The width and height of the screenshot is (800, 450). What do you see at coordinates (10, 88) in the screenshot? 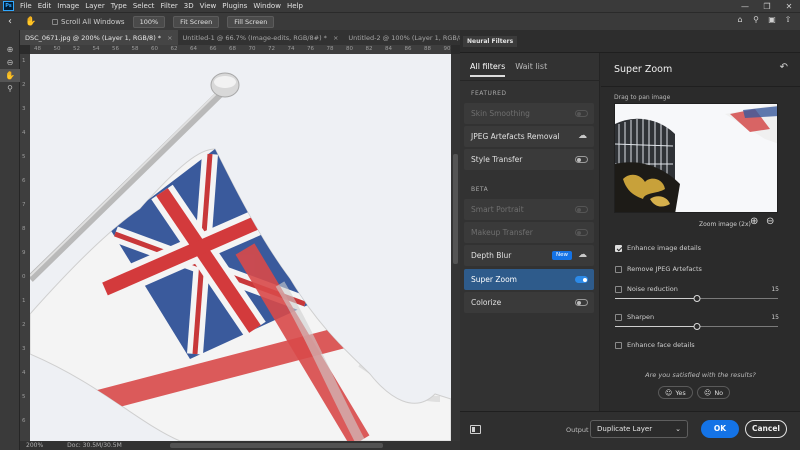
I see `zoom-tool-icon: ⚲` at bounding box center [10, 88].